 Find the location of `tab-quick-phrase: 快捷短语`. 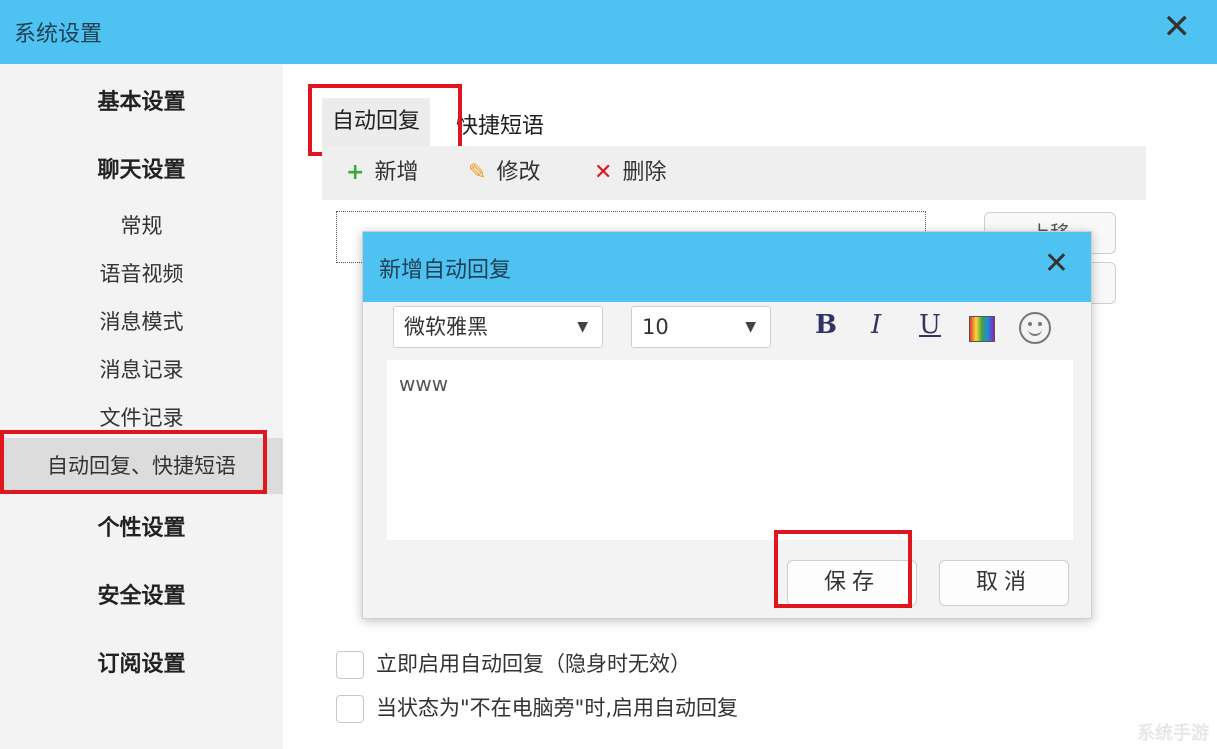

tab-quick-phrase: 快捷短语 is located at coordinates (500, 124).